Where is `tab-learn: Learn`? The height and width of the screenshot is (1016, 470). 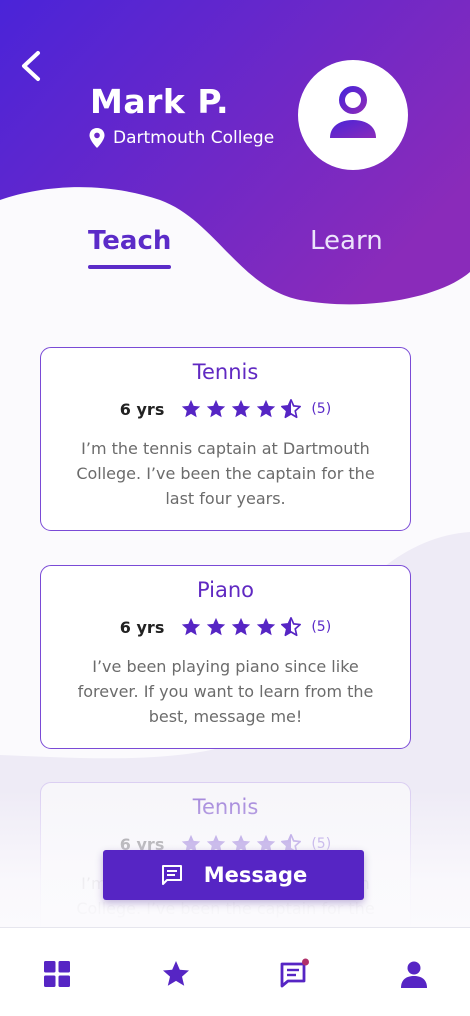
tab-learn: Learn is located at coordinates (346, 241).